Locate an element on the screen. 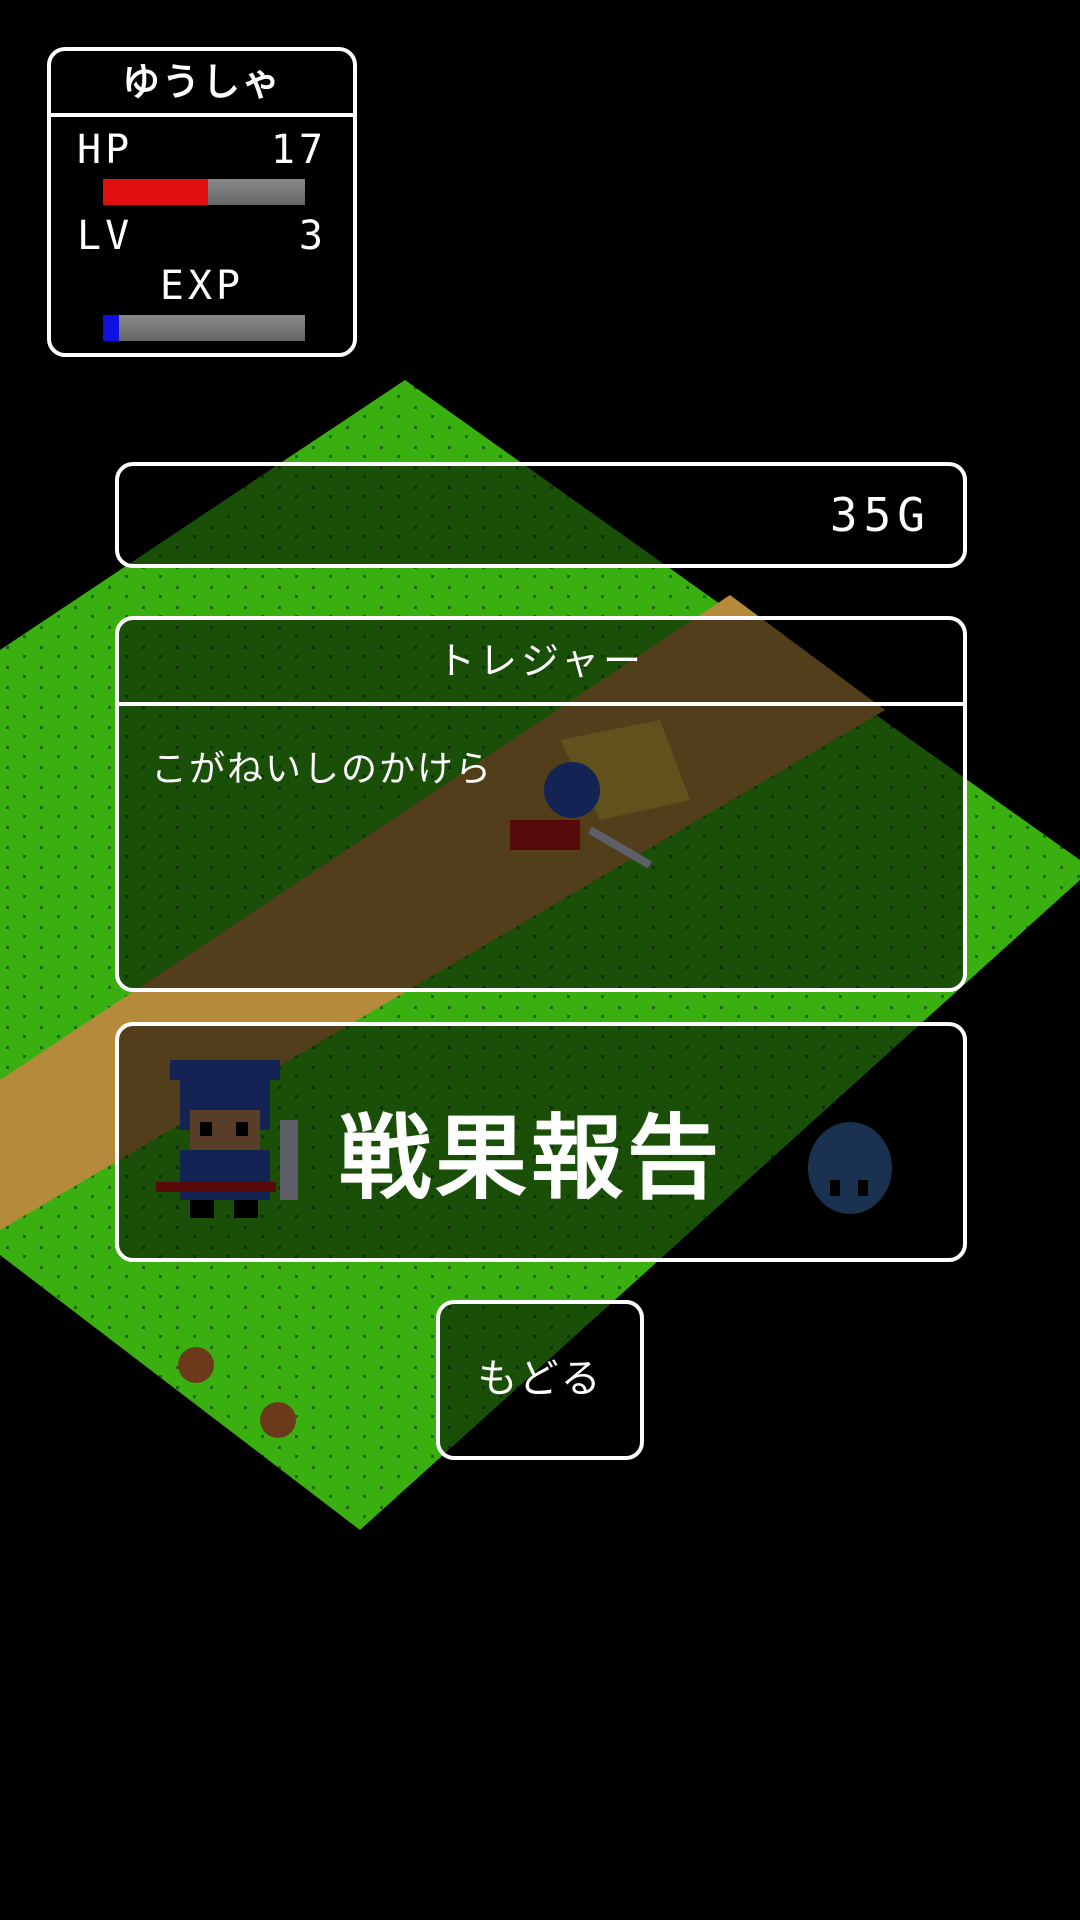 This screenshot has height=1920, width=1080. status-panel: ゆうしゃ HP 17 LV 3 EXP is located at coordinates (202, 202).